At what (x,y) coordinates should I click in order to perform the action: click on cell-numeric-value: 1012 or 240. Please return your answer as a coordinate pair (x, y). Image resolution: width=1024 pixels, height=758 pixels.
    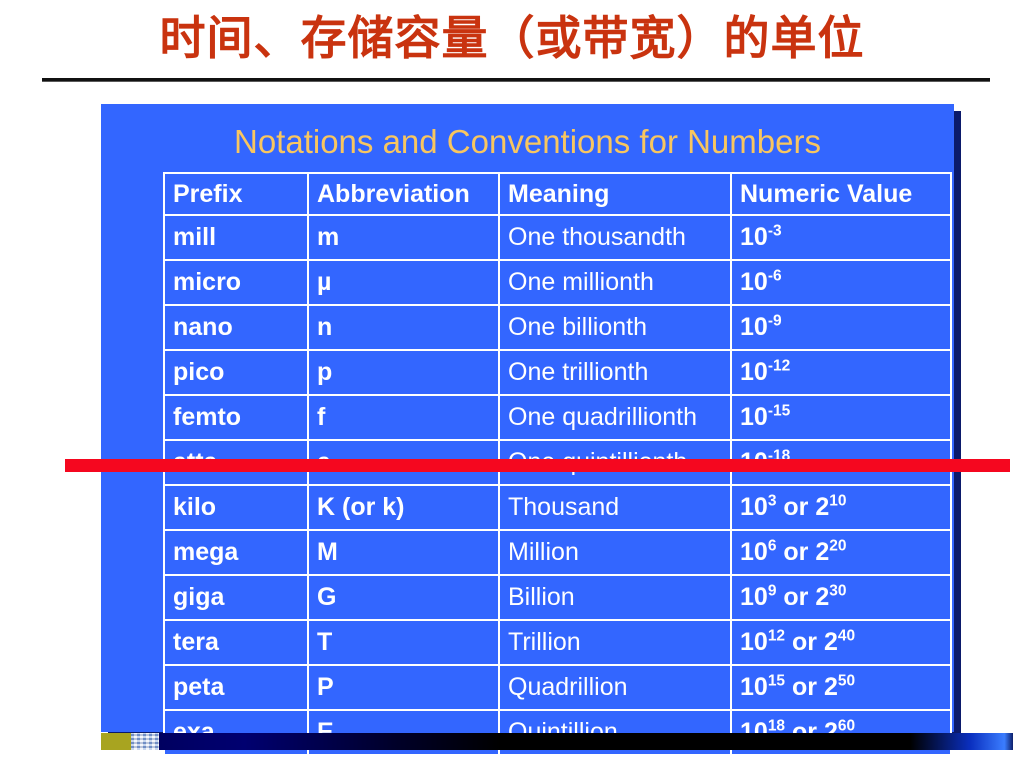
    Looking at the image, I should click on (841, 642).